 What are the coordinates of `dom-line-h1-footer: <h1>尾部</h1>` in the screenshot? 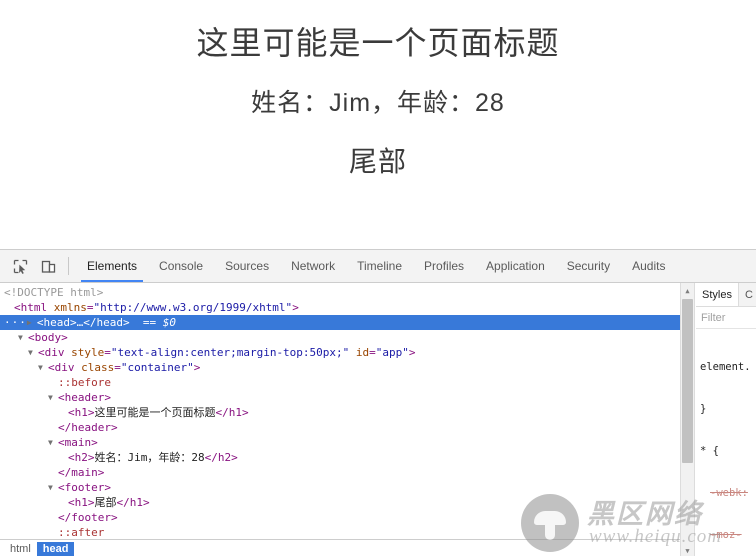 It's located at (340, 502).